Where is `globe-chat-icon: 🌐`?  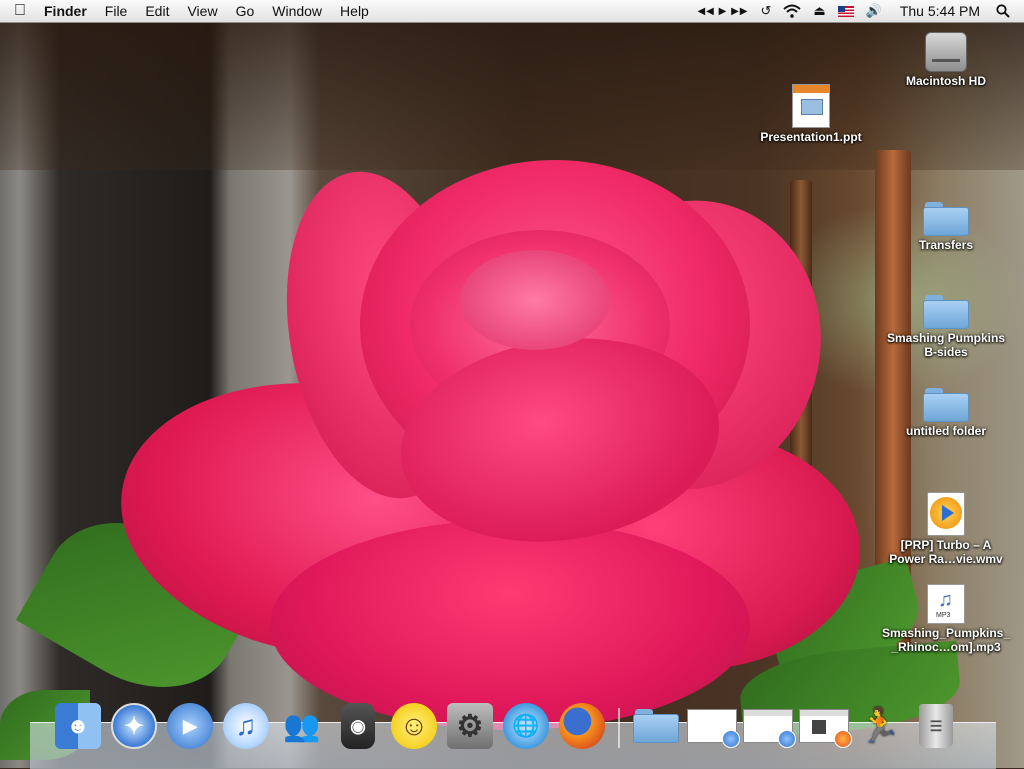
globe-chat-icon: 🌐 is located at coordinates (526, 726).